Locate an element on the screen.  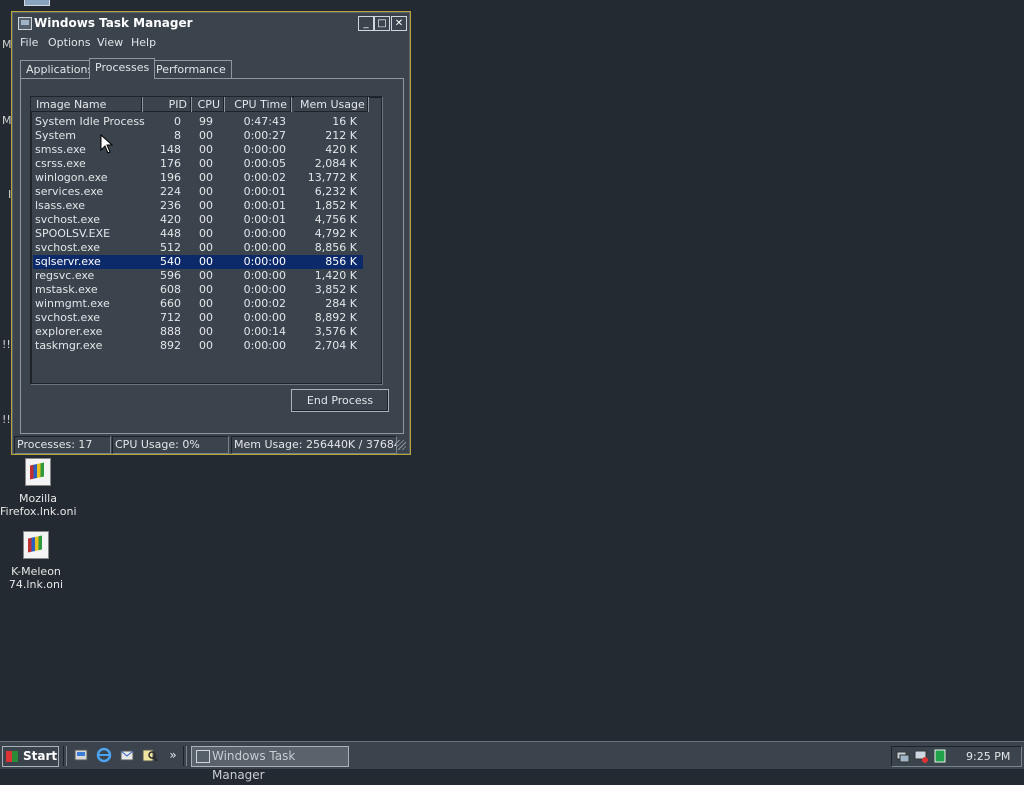
process-mem-usage: 2,084 K is located at coordinates (335, 163).